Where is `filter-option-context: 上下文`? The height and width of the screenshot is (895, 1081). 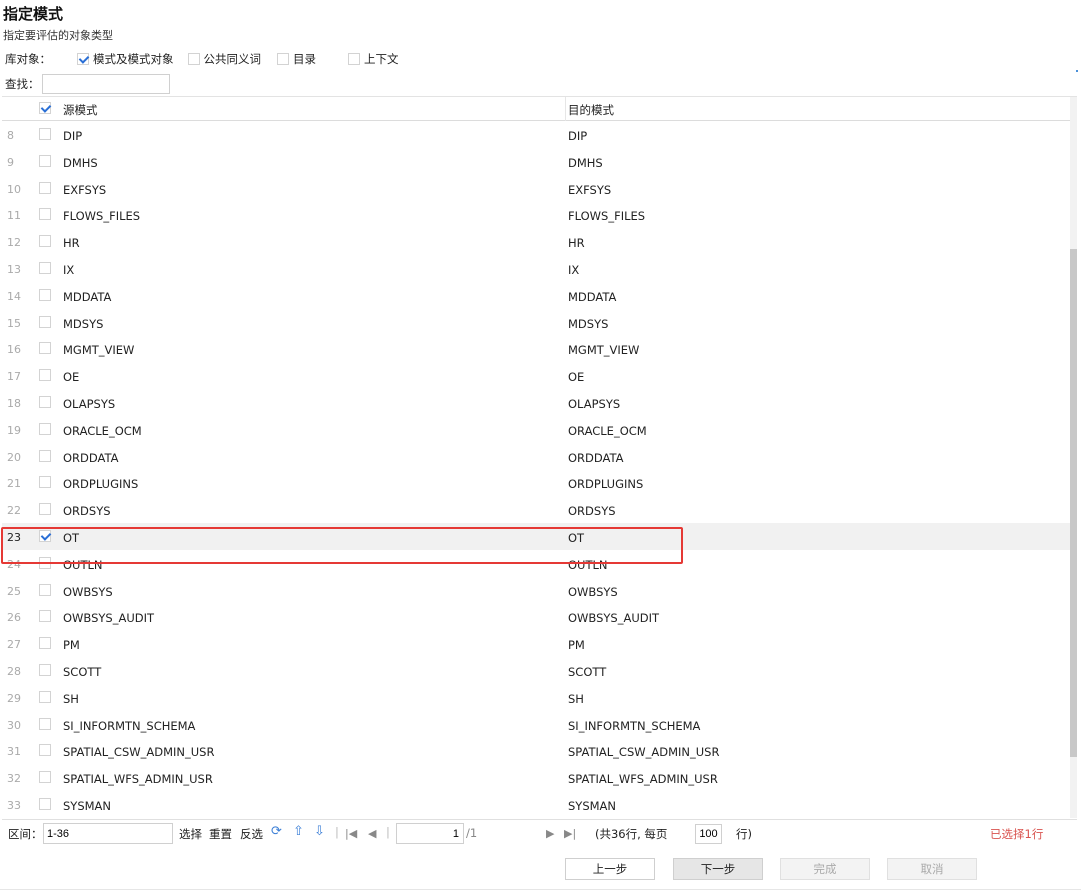
filter-option-context: 上下文 is located at coordinates (373, 59).